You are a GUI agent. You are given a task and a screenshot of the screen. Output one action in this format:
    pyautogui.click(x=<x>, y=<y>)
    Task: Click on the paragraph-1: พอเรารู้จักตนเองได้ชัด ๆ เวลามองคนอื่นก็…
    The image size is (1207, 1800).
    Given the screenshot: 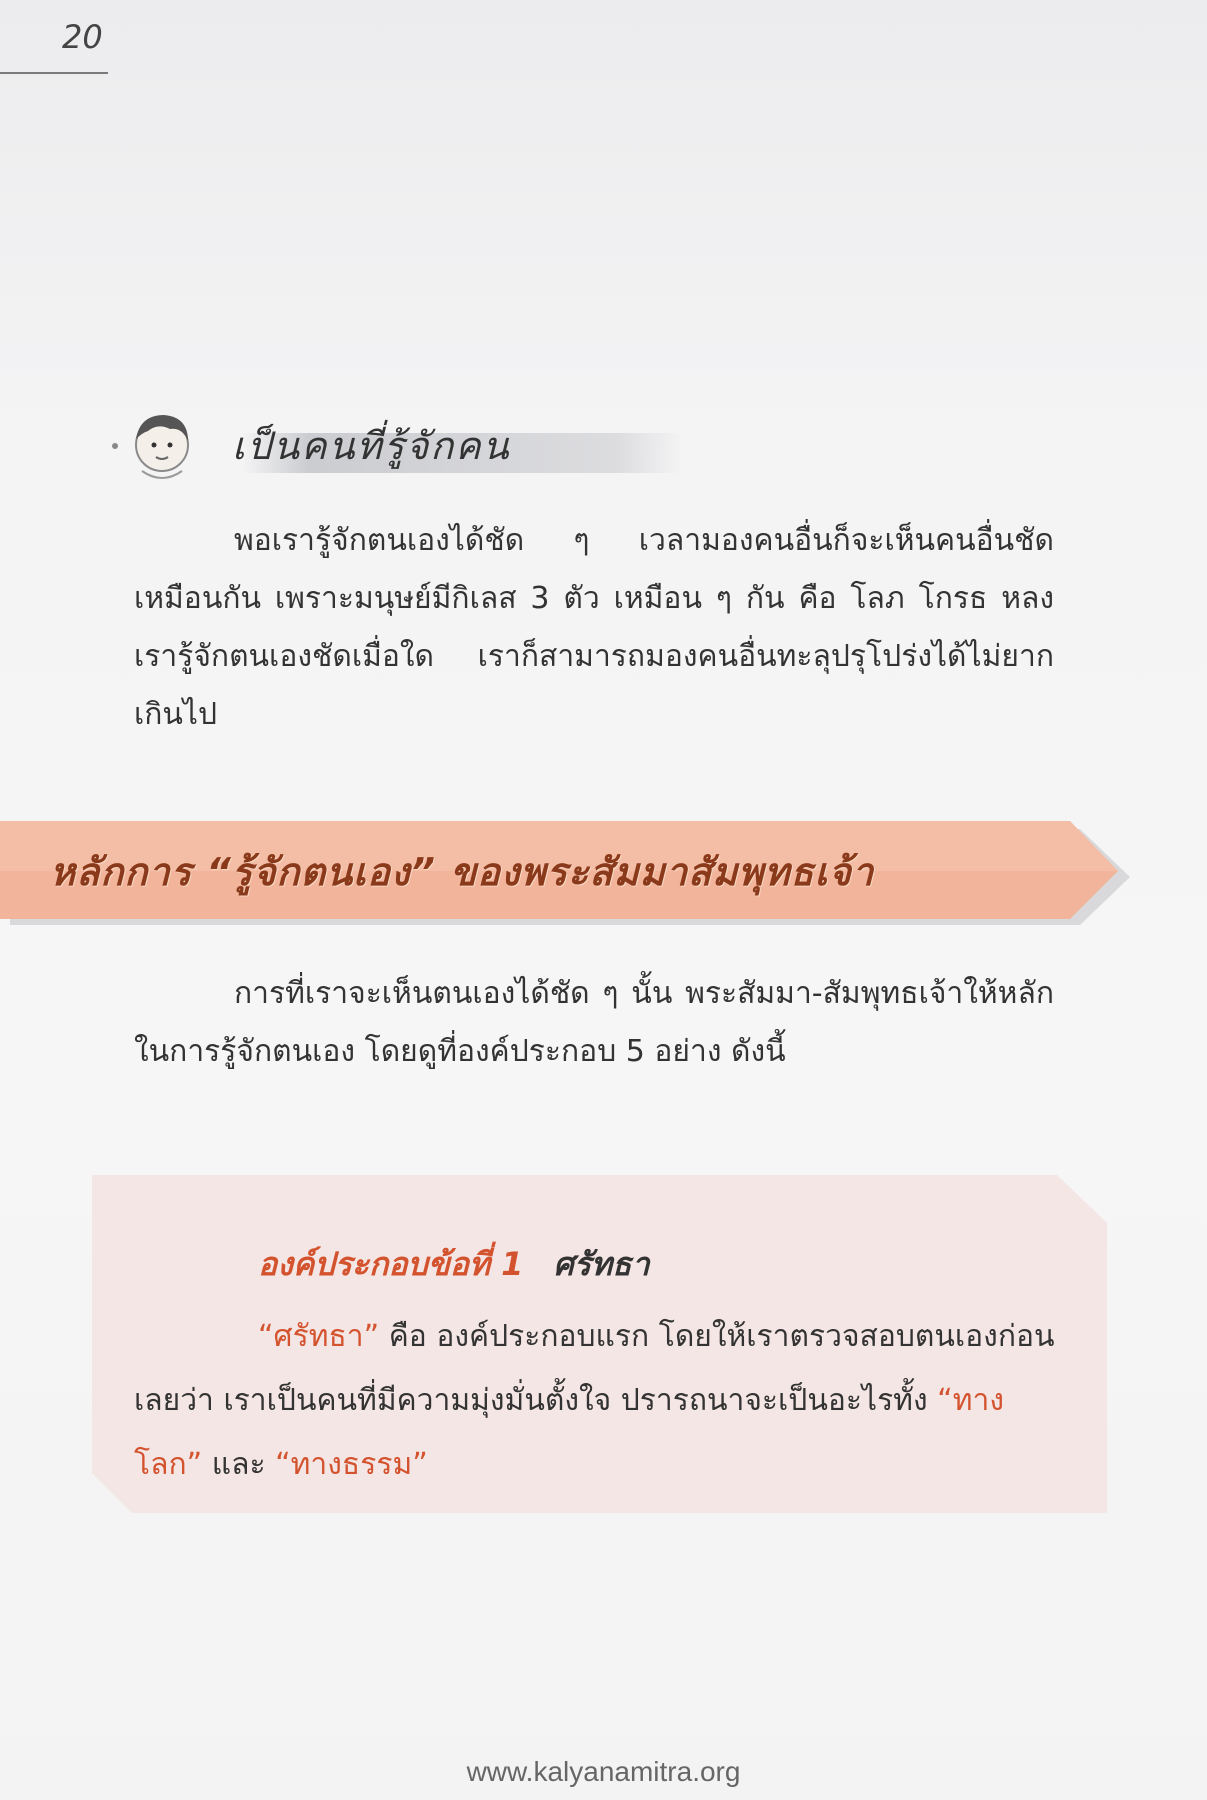 What is the action you would take?
    pyautogui.click(x=594, y=628)
    